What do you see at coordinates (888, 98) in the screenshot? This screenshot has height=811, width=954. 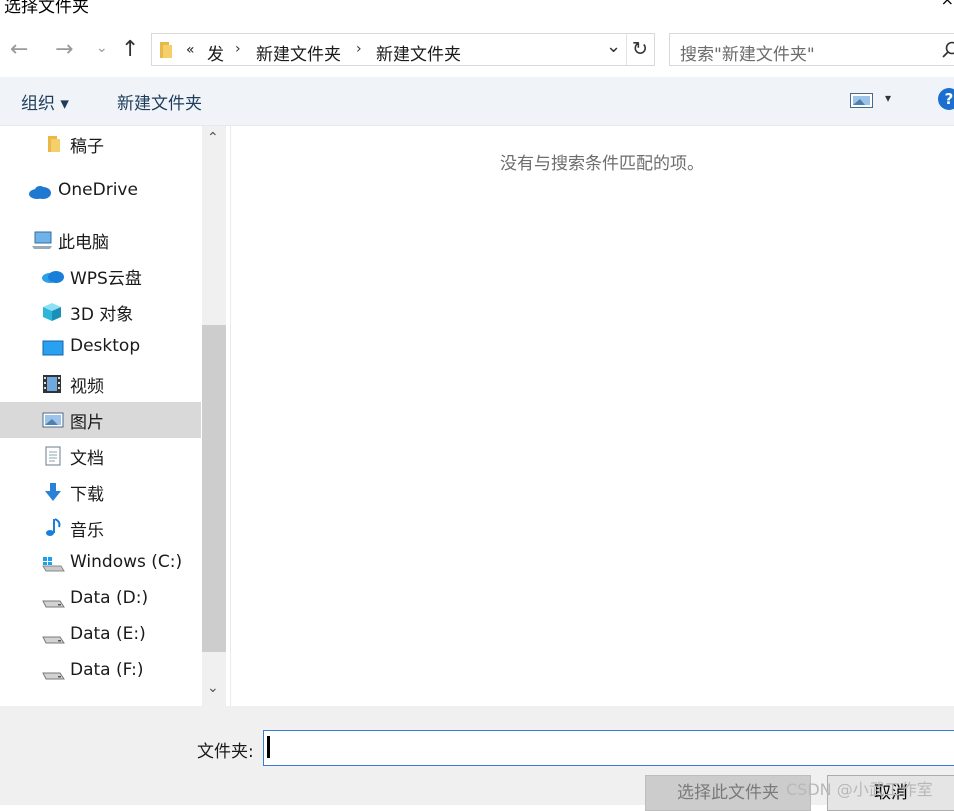 I see `view-menu-arrow-icon: ▾` at bounding box center [888, 98].